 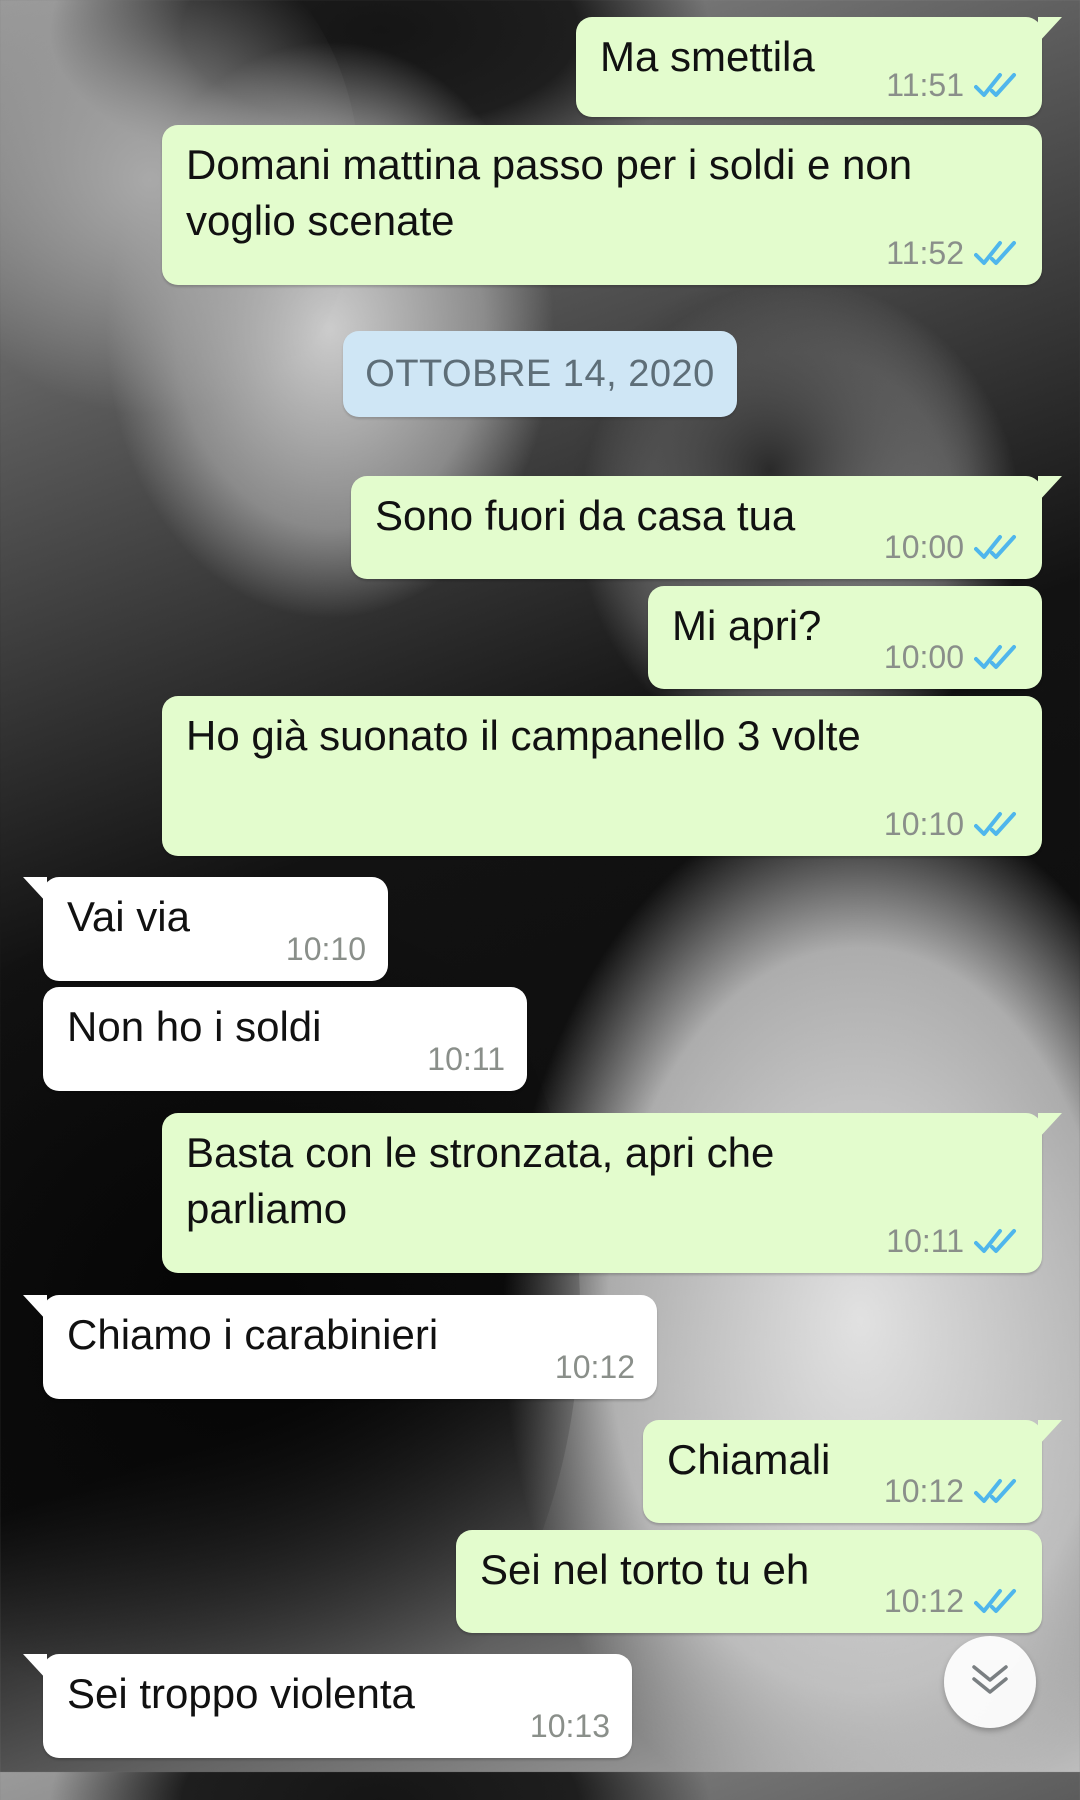 I want to click on incoming-message: Sei troppo violenta 10:13, so click(x=327, y=1706).